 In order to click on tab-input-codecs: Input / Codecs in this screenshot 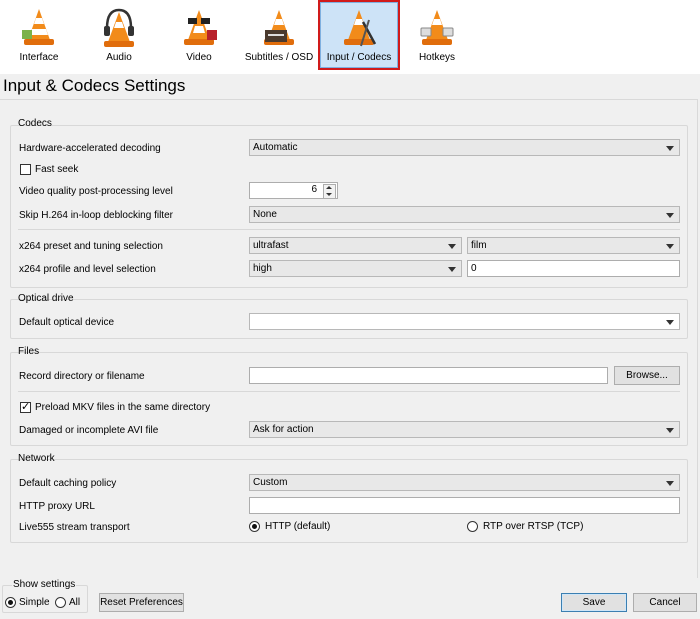, I will do `click(359, 35)`.